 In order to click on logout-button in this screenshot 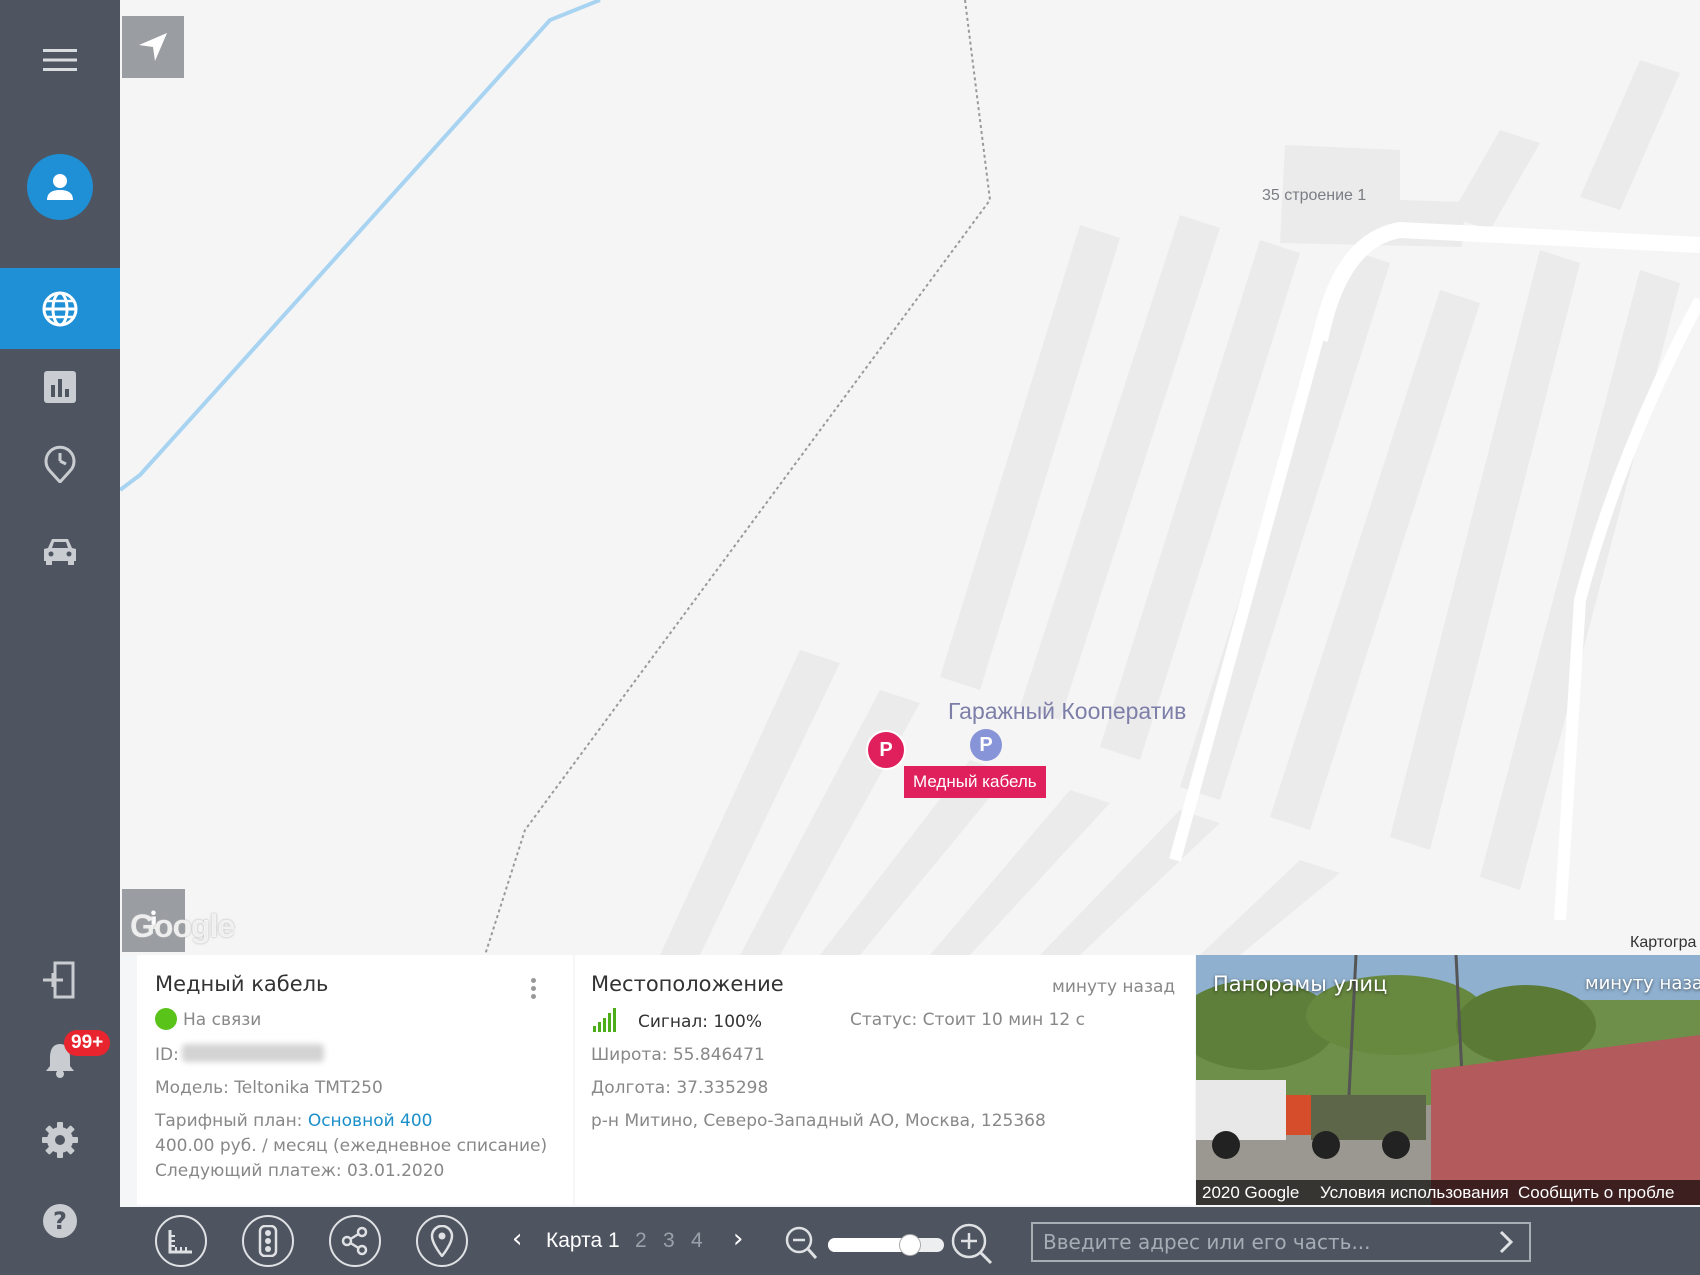, I will do `click(60, 980)`.